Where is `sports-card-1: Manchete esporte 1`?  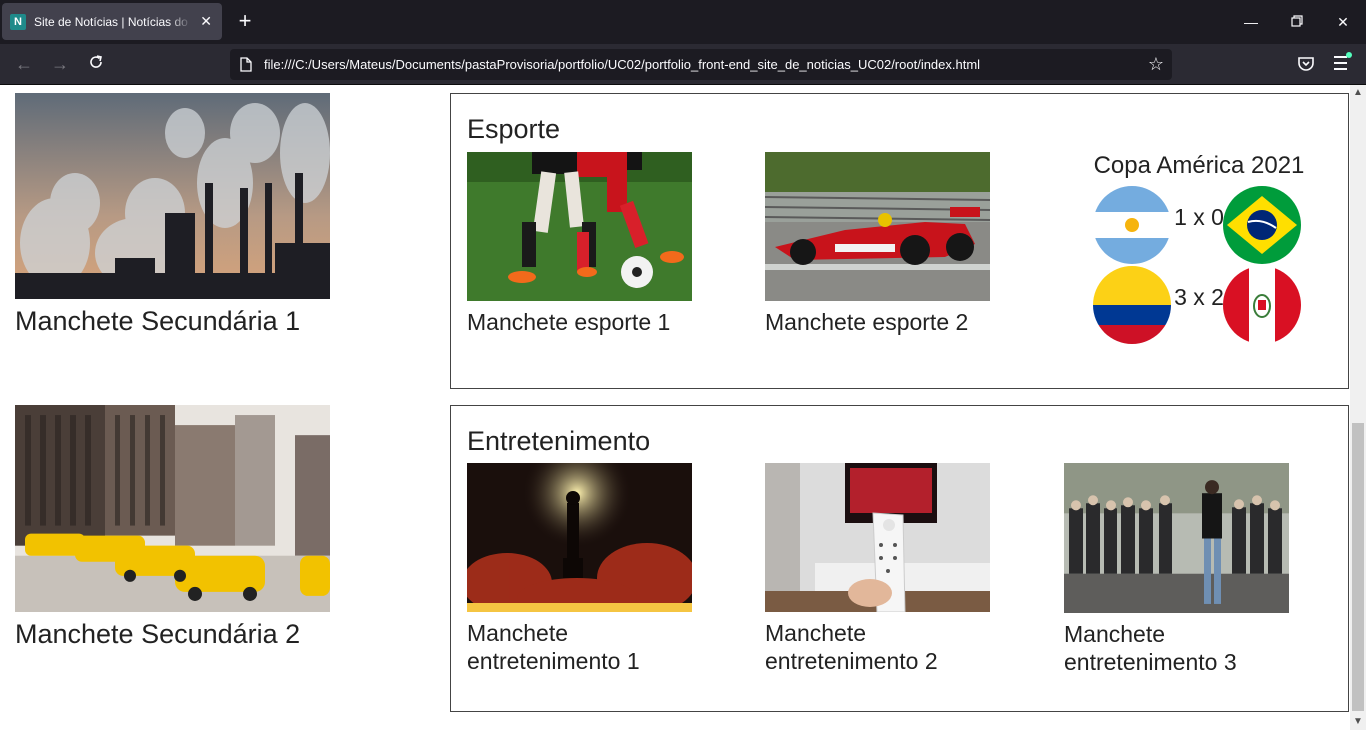
sports-card-1: Manchete esporte 1 is located at coordinates (579, 244).